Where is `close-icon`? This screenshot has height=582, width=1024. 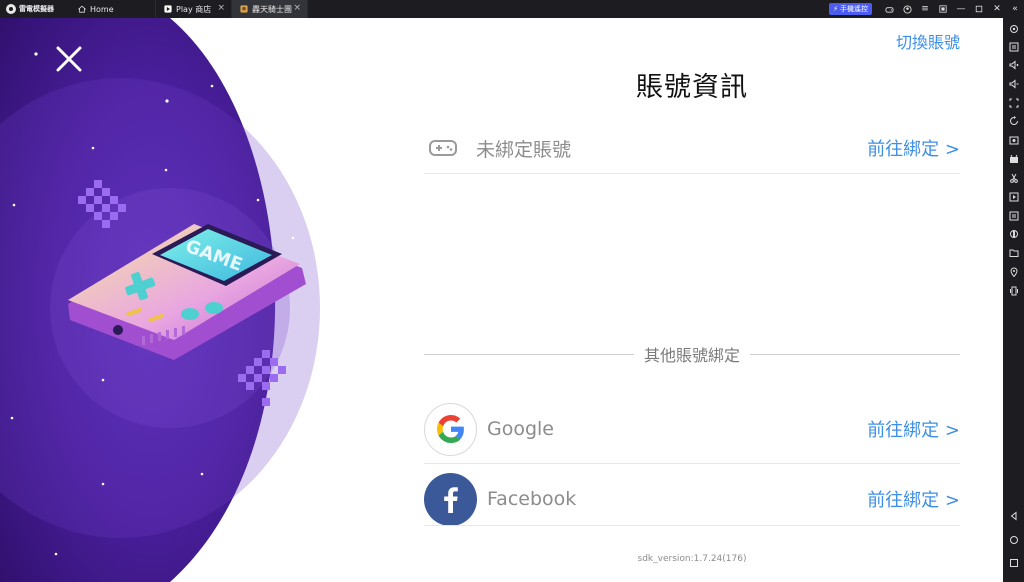
close-icon is located at coordinates (69, 59).